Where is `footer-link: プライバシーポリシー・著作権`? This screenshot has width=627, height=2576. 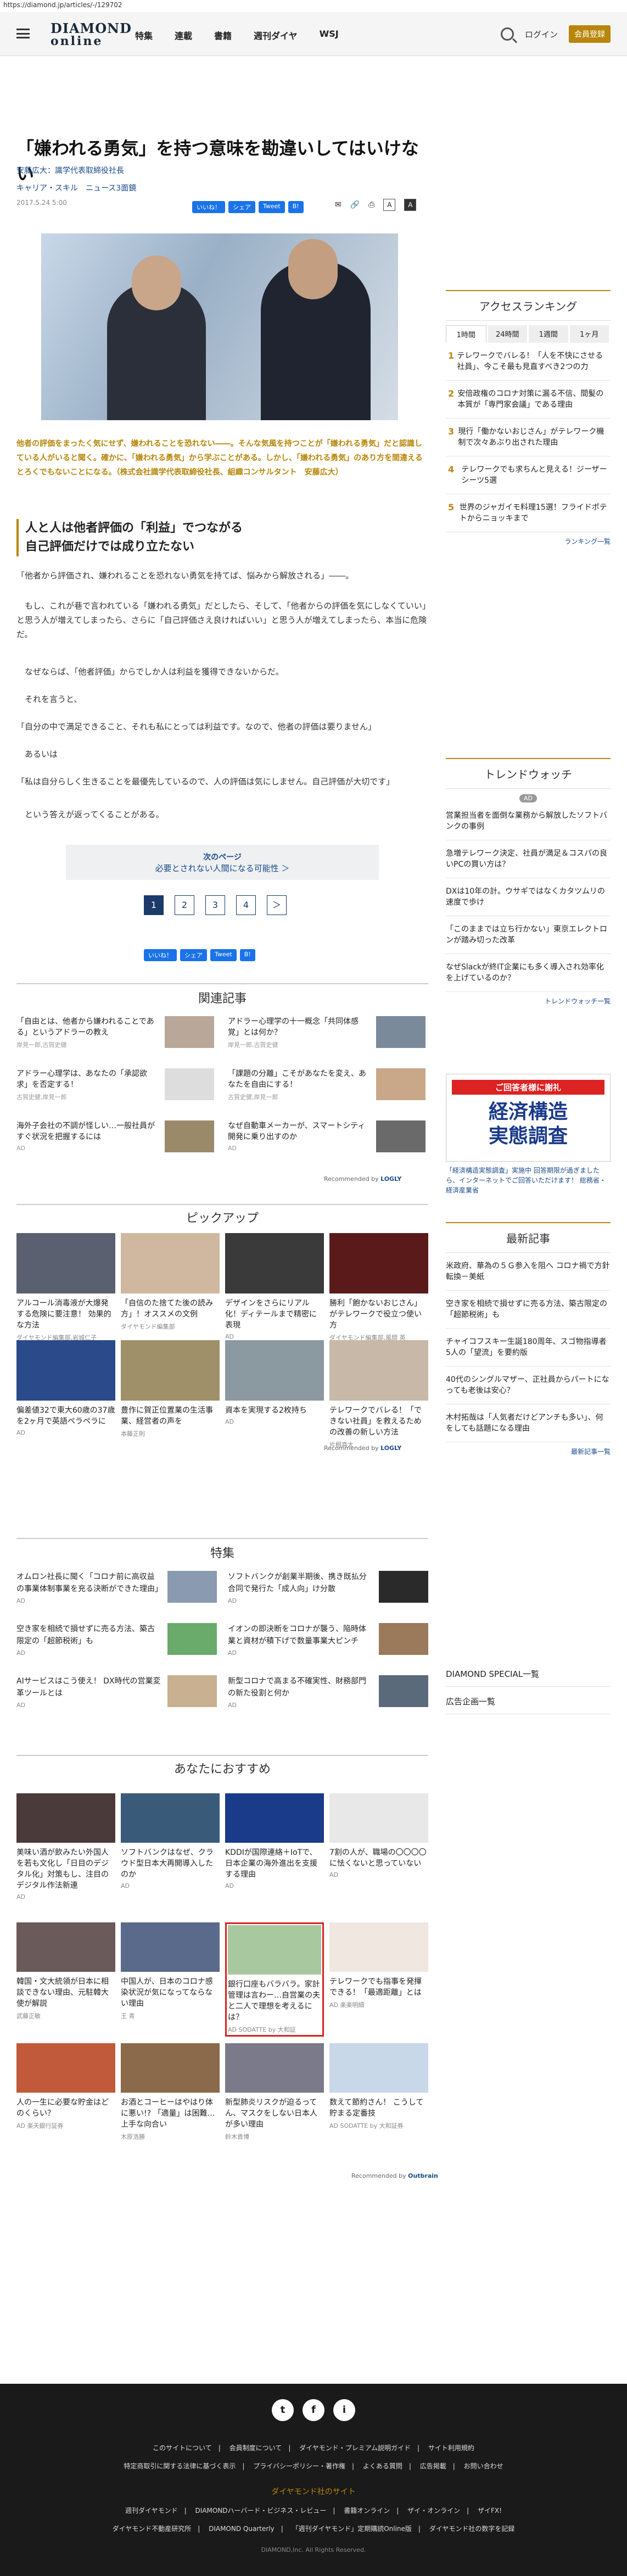
footer-link: プライバシーポリシー・著作権 is located at coordinates (299, 2466).